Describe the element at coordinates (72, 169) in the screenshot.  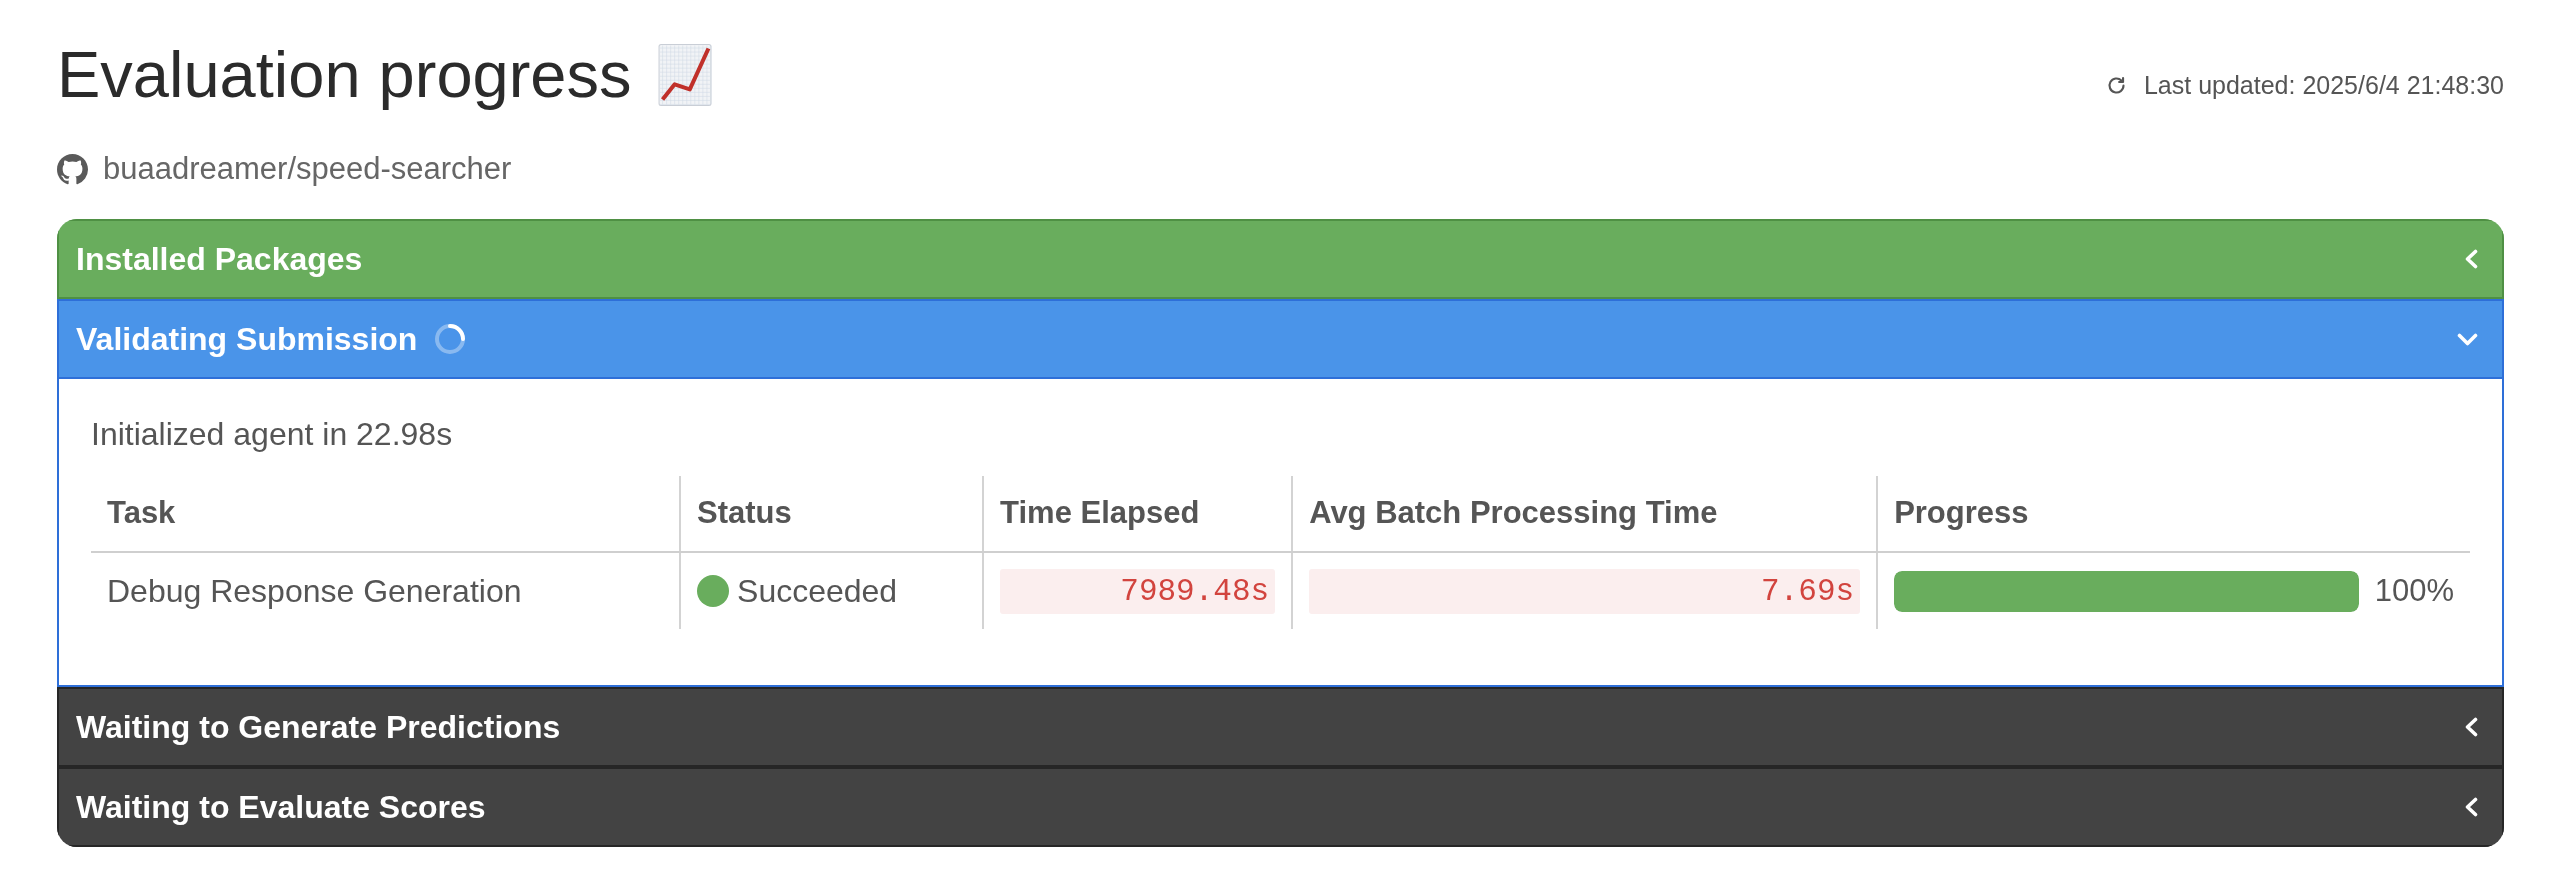
I see `cat-logo-icon` at that location.